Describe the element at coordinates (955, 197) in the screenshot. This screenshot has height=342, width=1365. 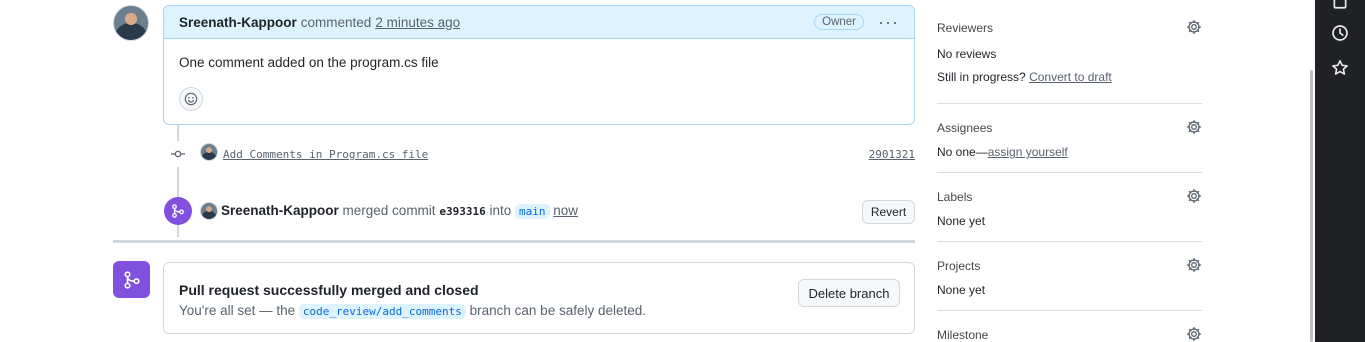
I see `sidebar-labels-title: Labels` at that location.